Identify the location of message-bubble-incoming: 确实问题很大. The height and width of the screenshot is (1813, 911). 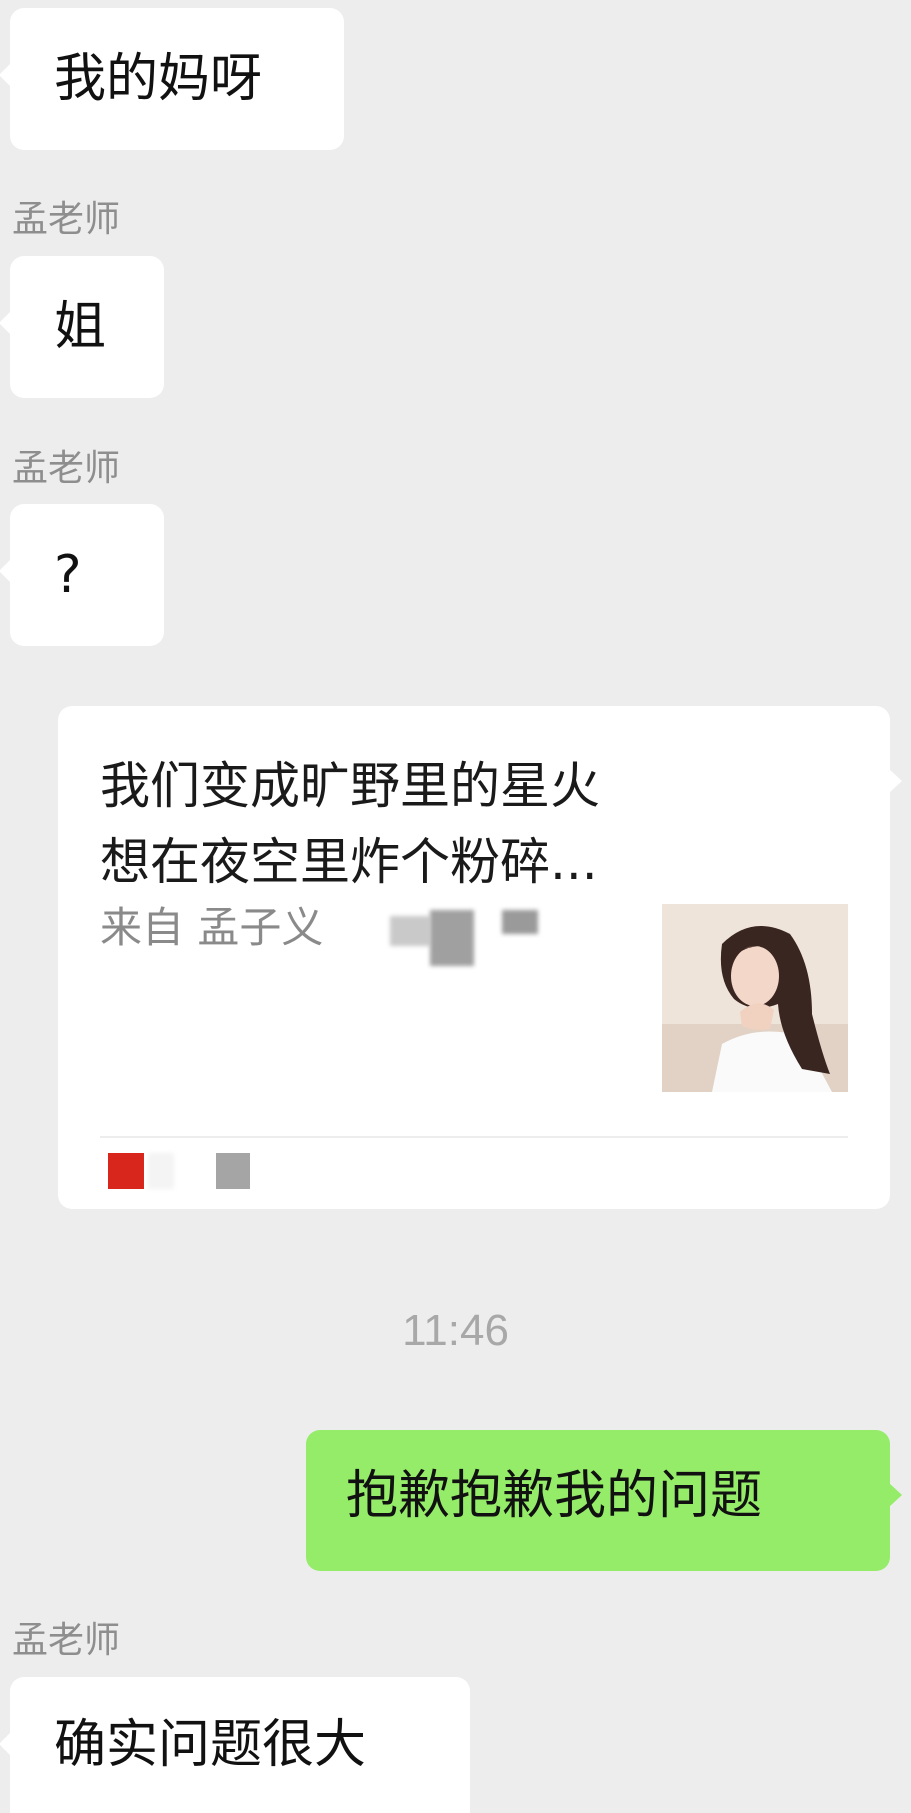
(235, 1745).